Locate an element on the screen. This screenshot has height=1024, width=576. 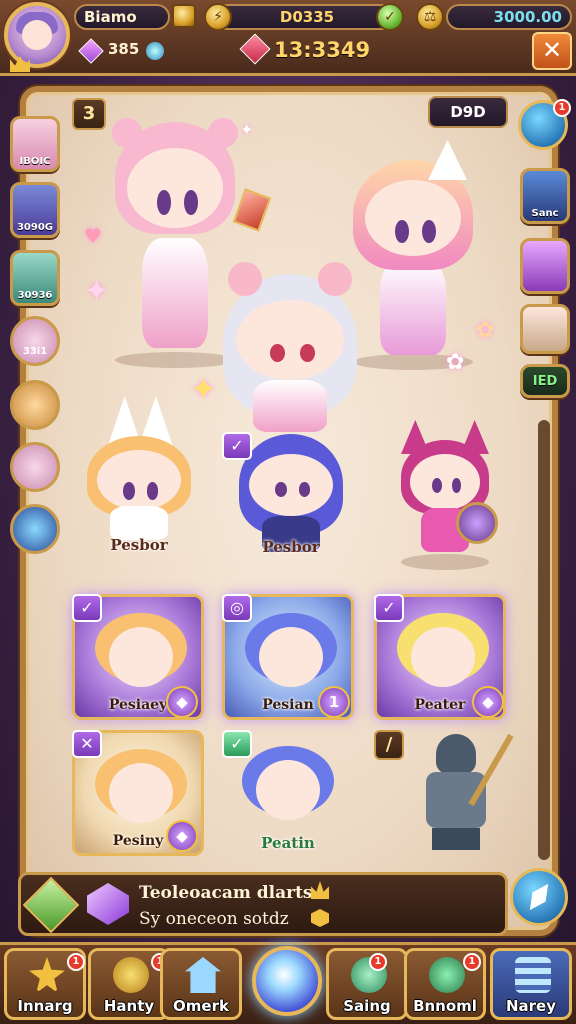
side-tab-3: 30936 is located at coordinates (35, 278).